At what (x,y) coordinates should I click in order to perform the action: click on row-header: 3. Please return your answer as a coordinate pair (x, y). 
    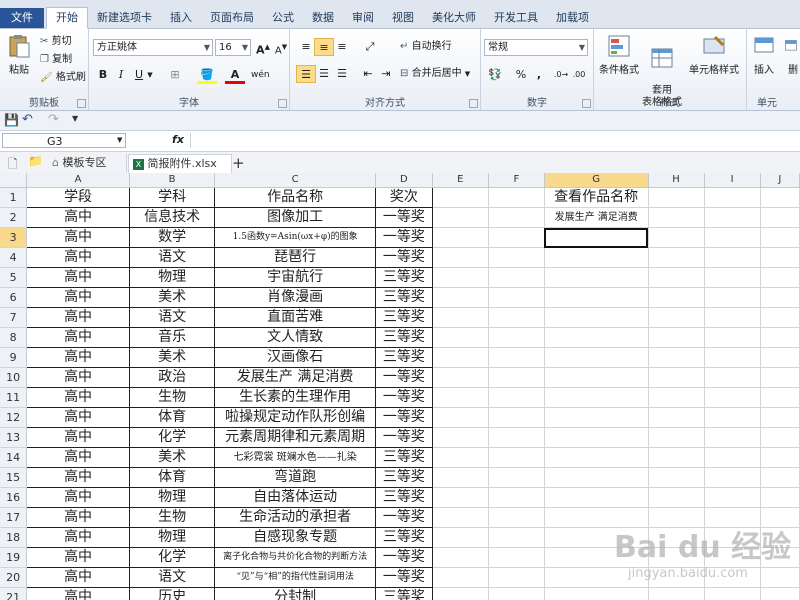
    Looking at the image, I should click on (14, 237).